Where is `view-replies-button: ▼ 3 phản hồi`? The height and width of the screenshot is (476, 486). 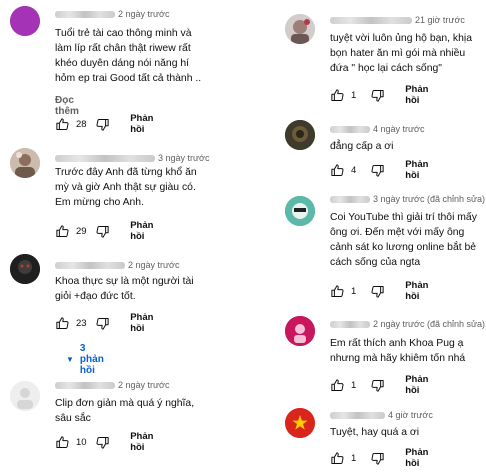 view-replies-button: ▼ 3 phản hồi is located at coordinates (85, 359).